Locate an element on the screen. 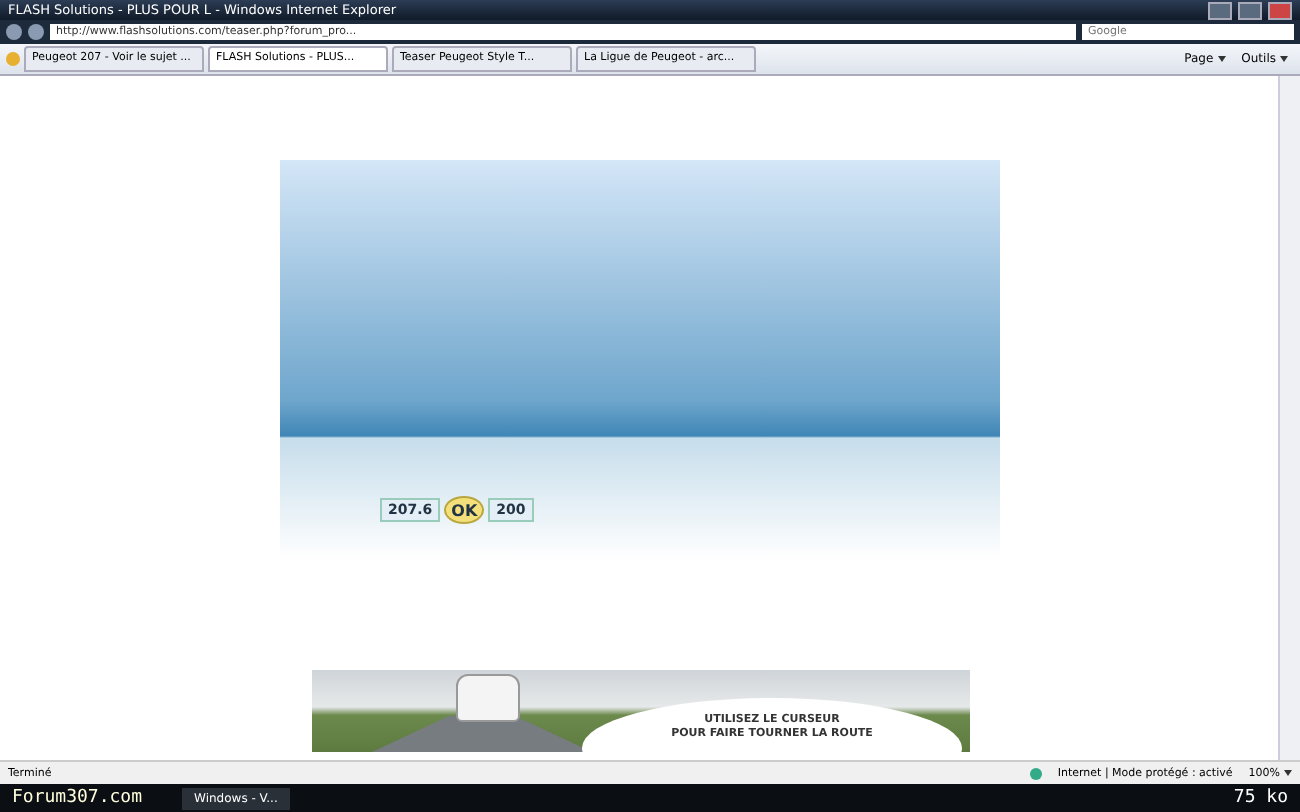 Image resolution: width=1300 pixels, height=812 pixels. back-button is located at coordinates (14, 32).